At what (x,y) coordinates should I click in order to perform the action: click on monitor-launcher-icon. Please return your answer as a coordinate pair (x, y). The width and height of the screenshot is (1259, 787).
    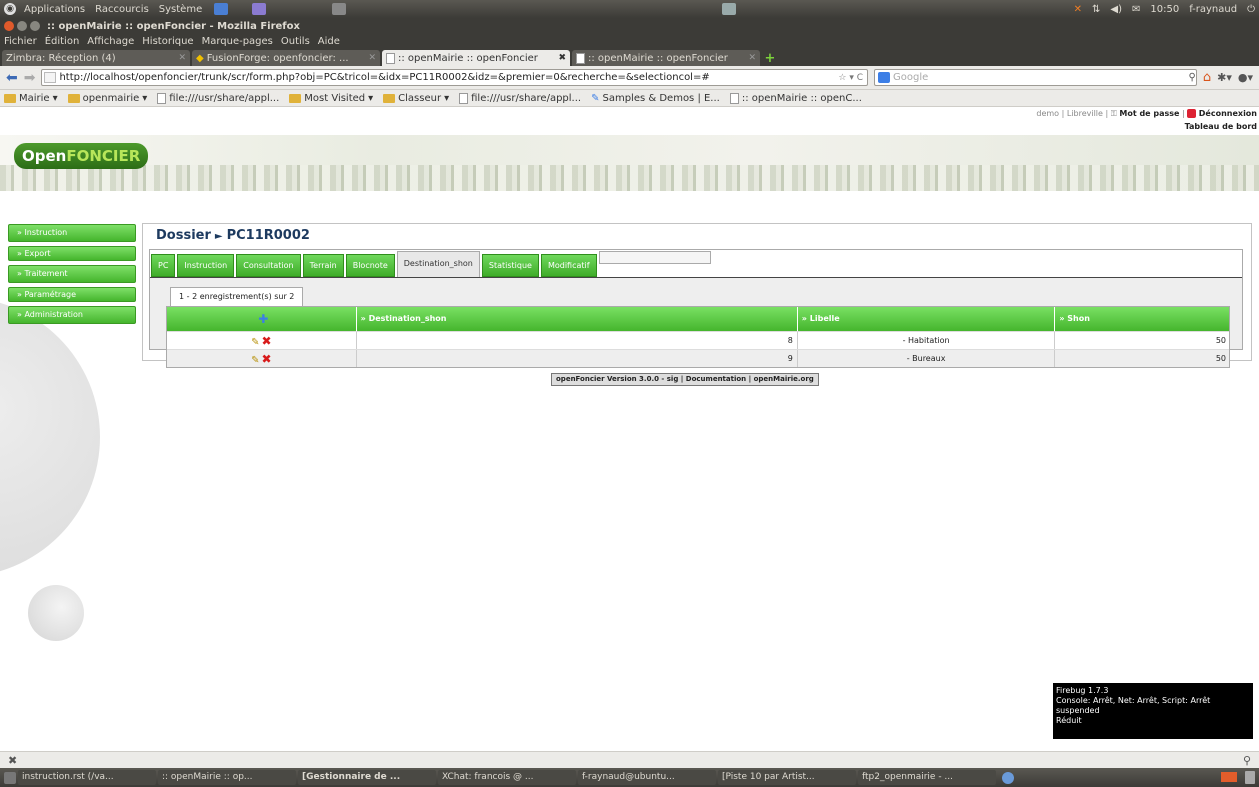
    Looking at the image, I should click on (259, 9).